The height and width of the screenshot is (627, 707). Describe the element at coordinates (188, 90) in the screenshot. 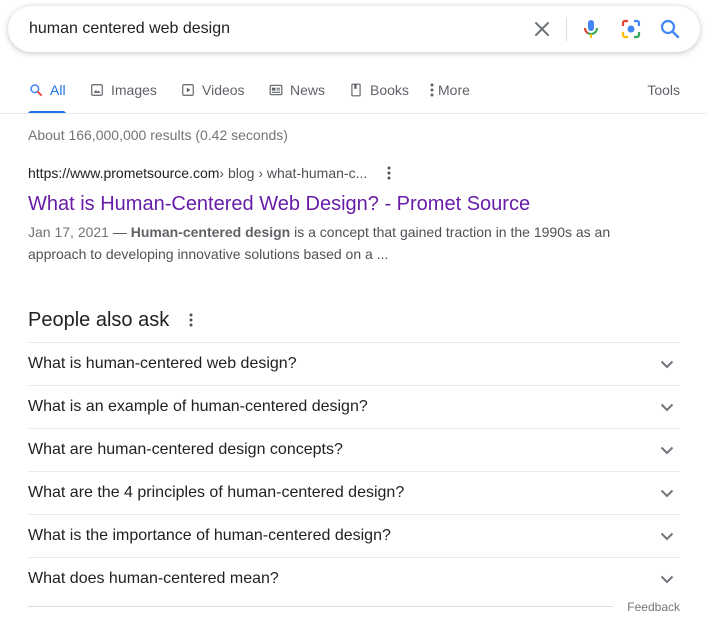

I see `play-icon` at that location.